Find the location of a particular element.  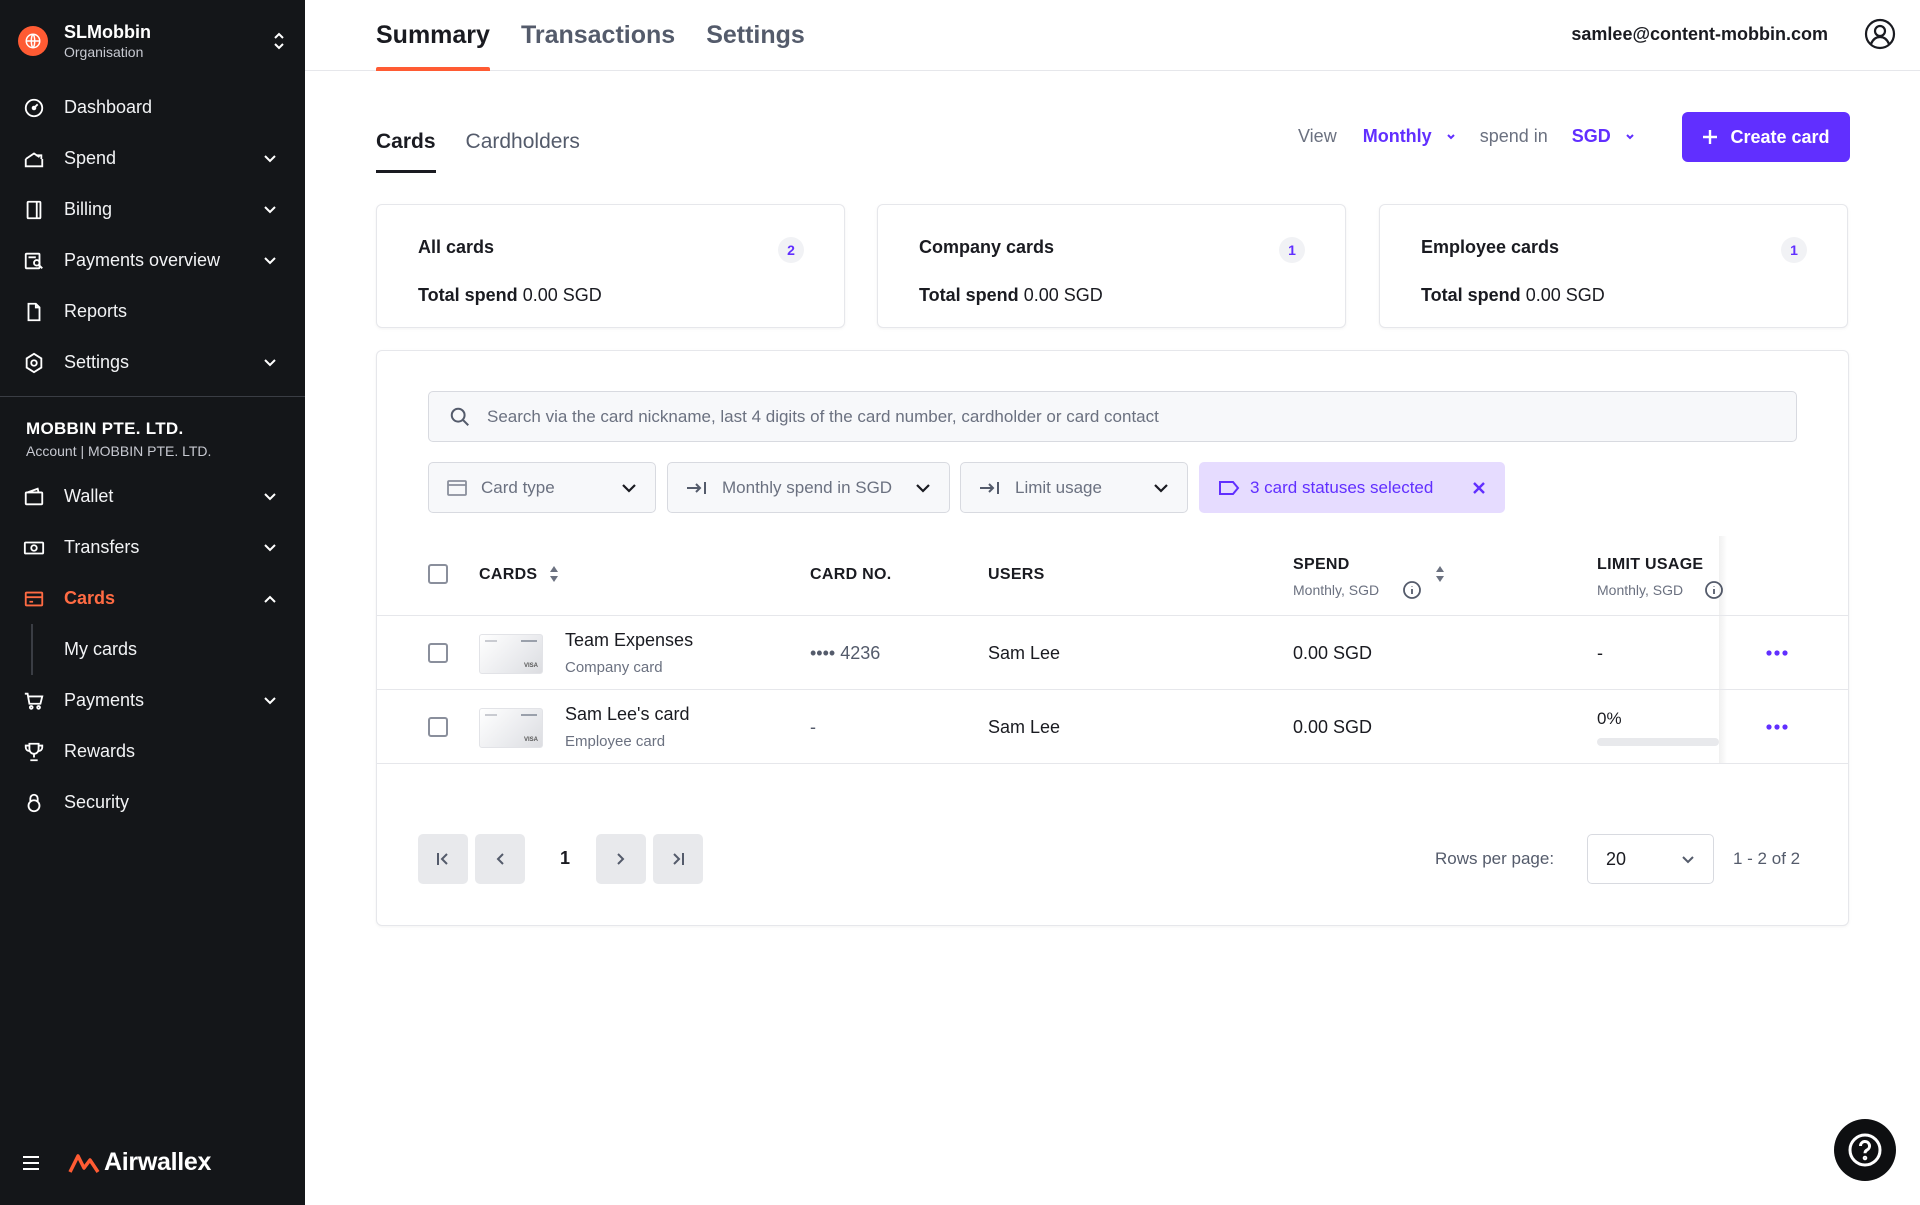

summary-card-employee: Employee cards 1 Total spend 0.00 SGD is located at coordinates (1613, 266).